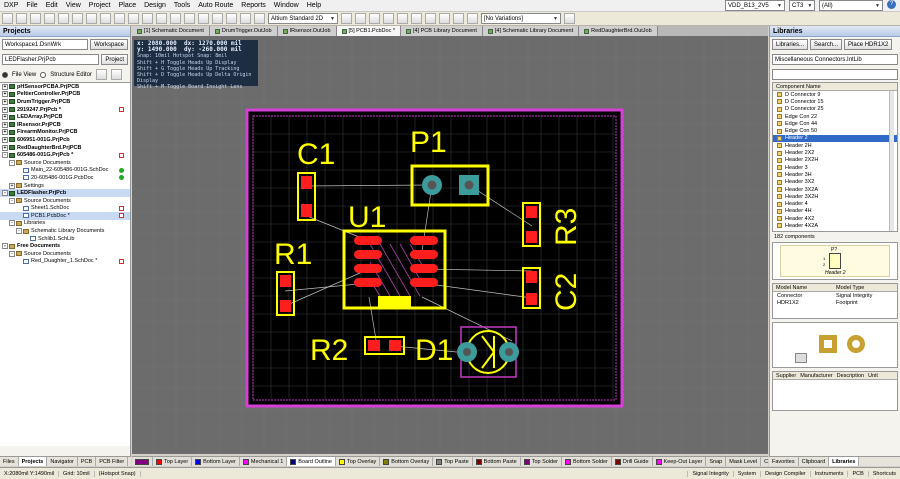  What do you see at coordinates (835, 167) in the screenshot?
I see `component-list-item: Header 3` at bounding box center [835, 167].